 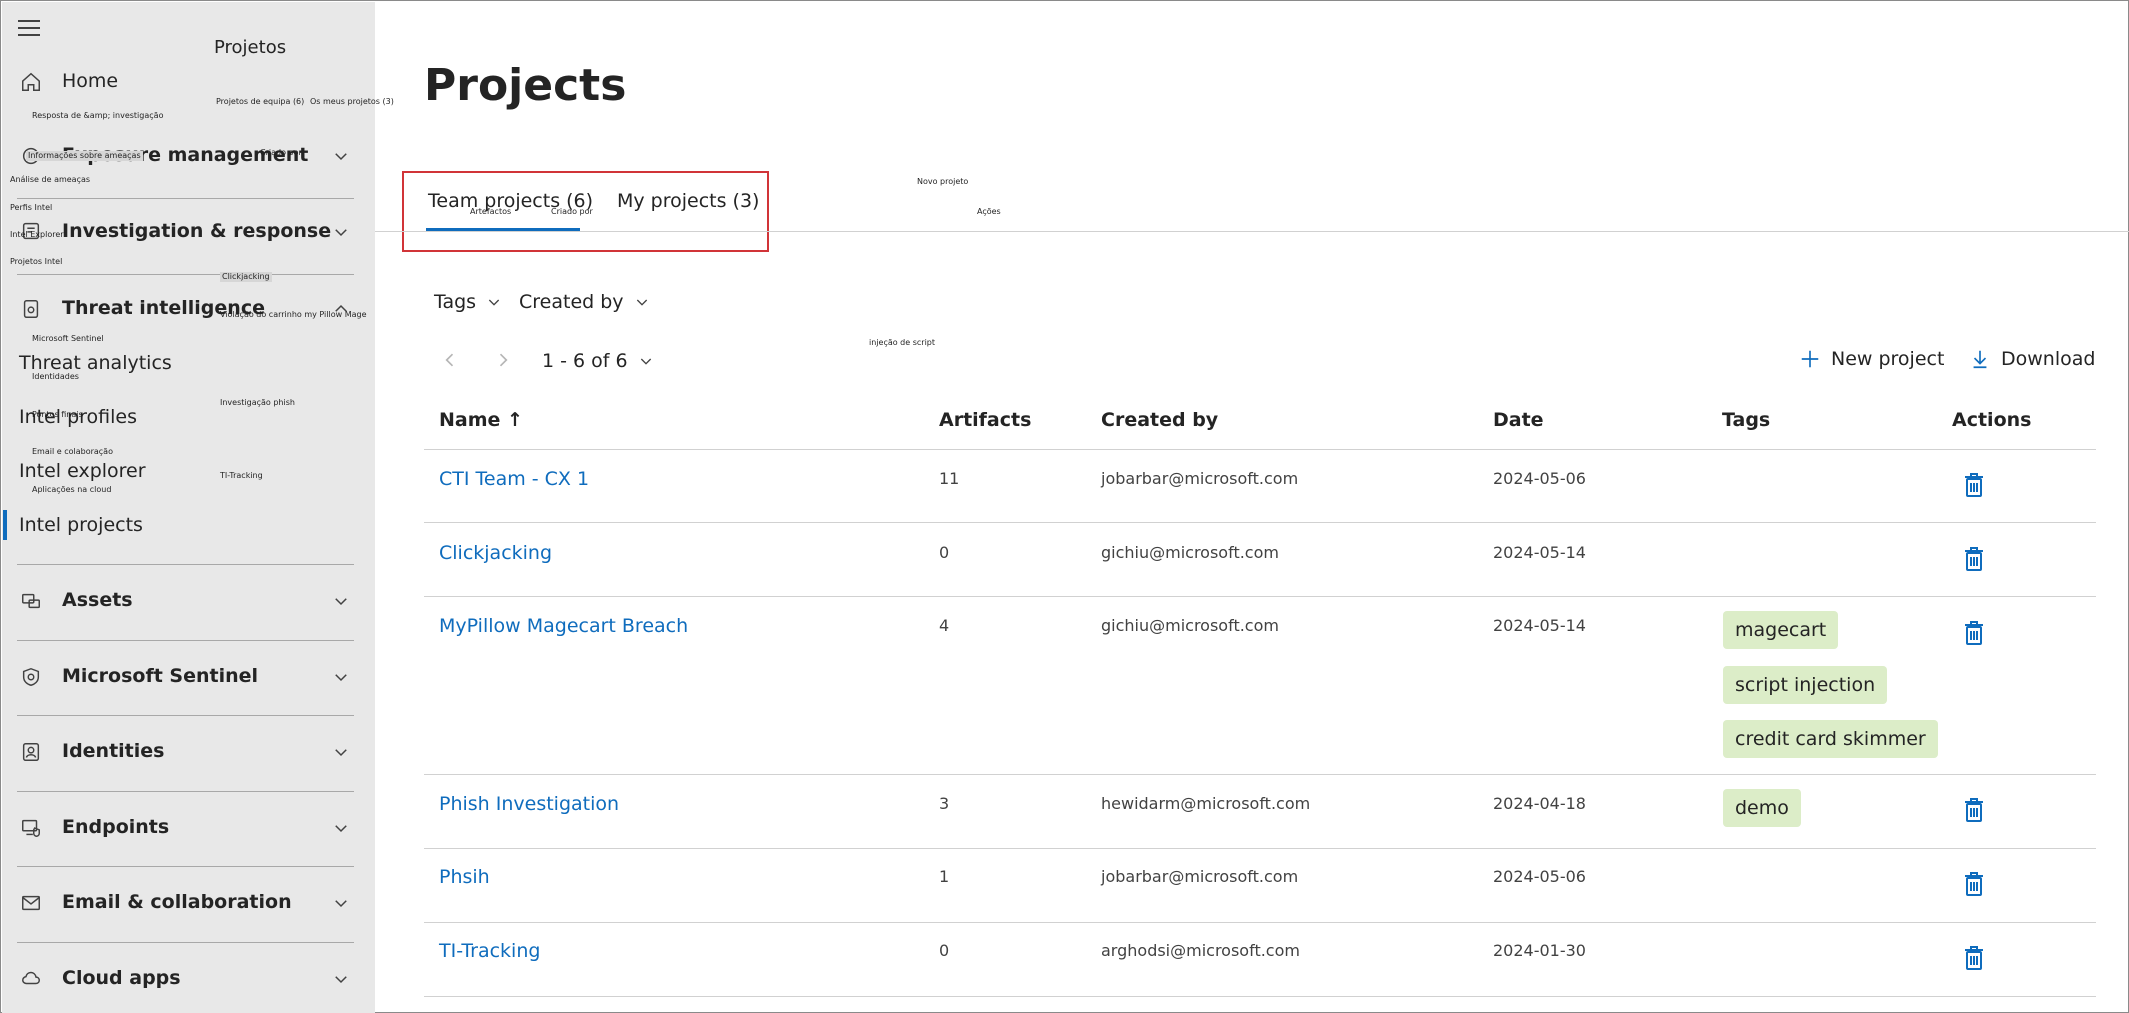 What do you see at coordinates (529, 804) in the screenshot?
I see `project-name-link: Phish Investigation` at bounding box center [529, 804].